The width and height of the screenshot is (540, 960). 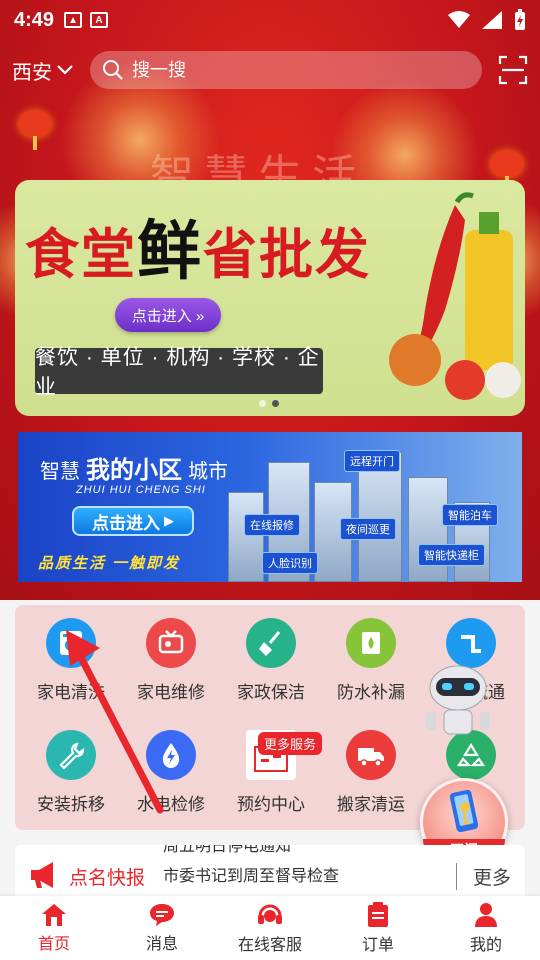 What do you see at coordinates (113, 70) in the screenshot?
I see `search-icon` at bounding box center [113, 70].